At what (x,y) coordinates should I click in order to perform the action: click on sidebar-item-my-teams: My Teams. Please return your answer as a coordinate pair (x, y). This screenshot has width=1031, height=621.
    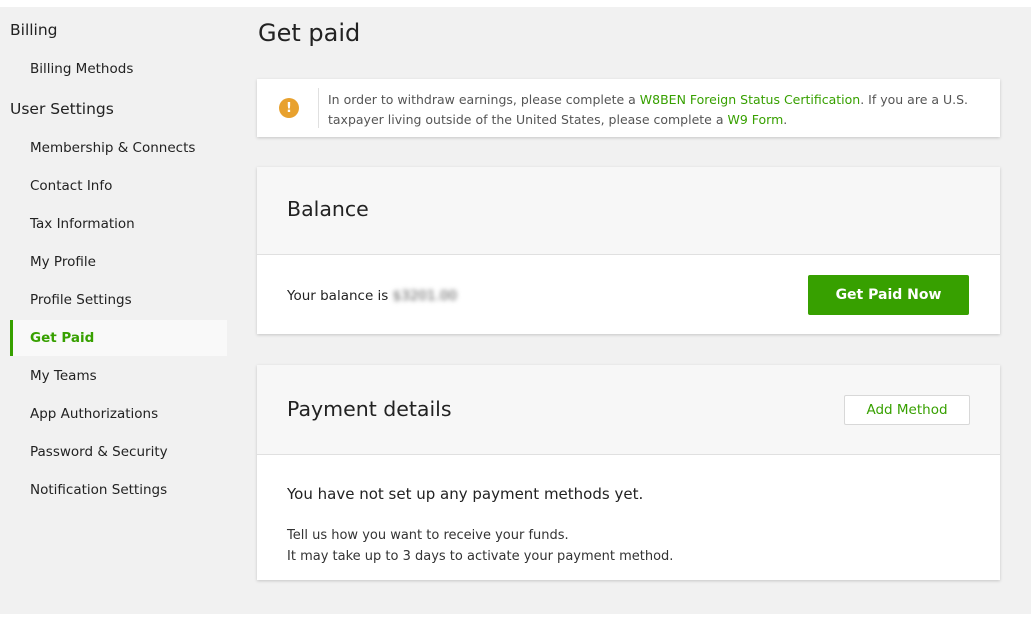
    Looking at the image, I should click on (118, 376).